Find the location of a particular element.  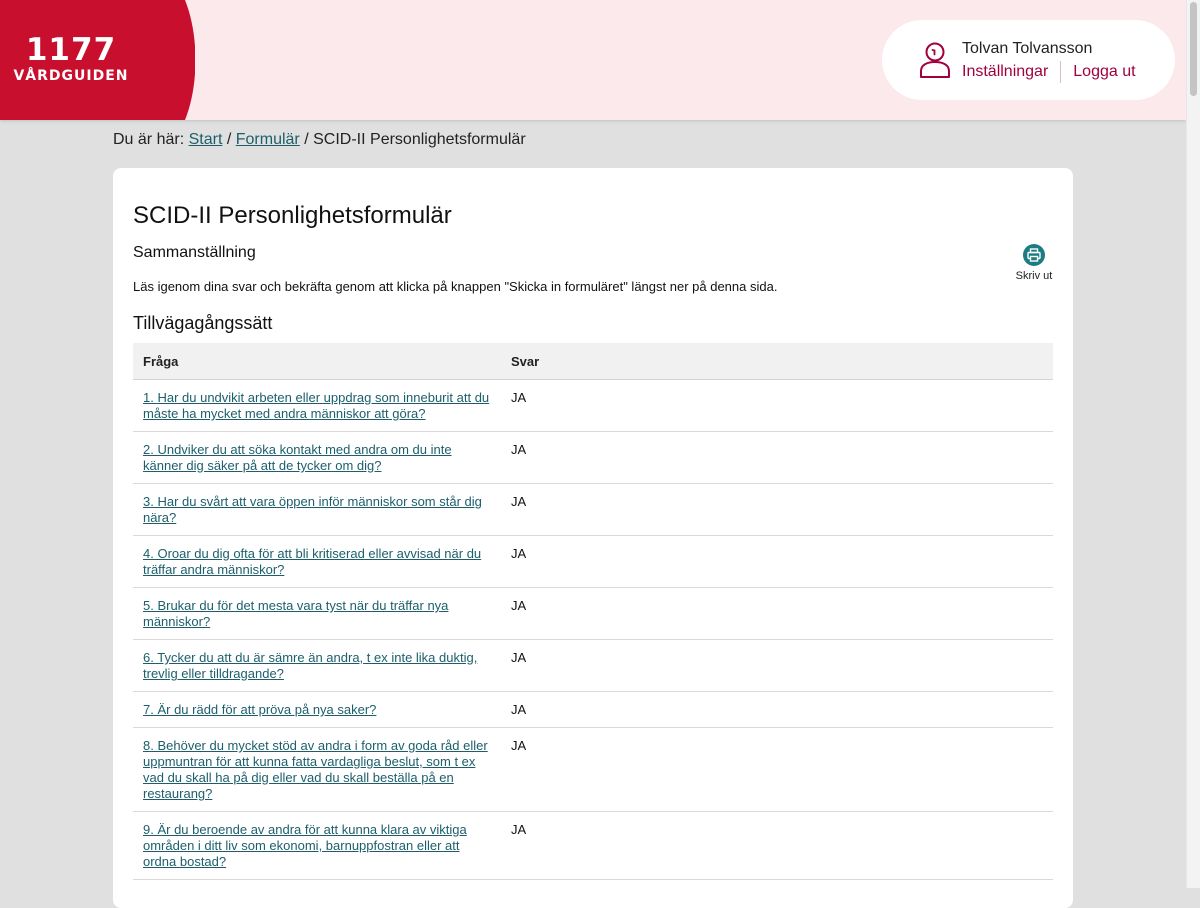

page-subtitle: Sammanställning is located at coordinates (194, 252).